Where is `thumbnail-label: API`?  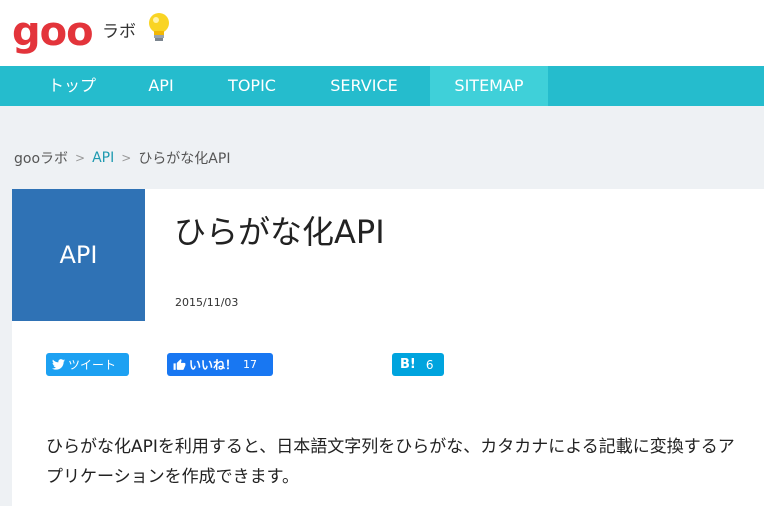 thumbnail-label: API is located at coordinates (78, 255).